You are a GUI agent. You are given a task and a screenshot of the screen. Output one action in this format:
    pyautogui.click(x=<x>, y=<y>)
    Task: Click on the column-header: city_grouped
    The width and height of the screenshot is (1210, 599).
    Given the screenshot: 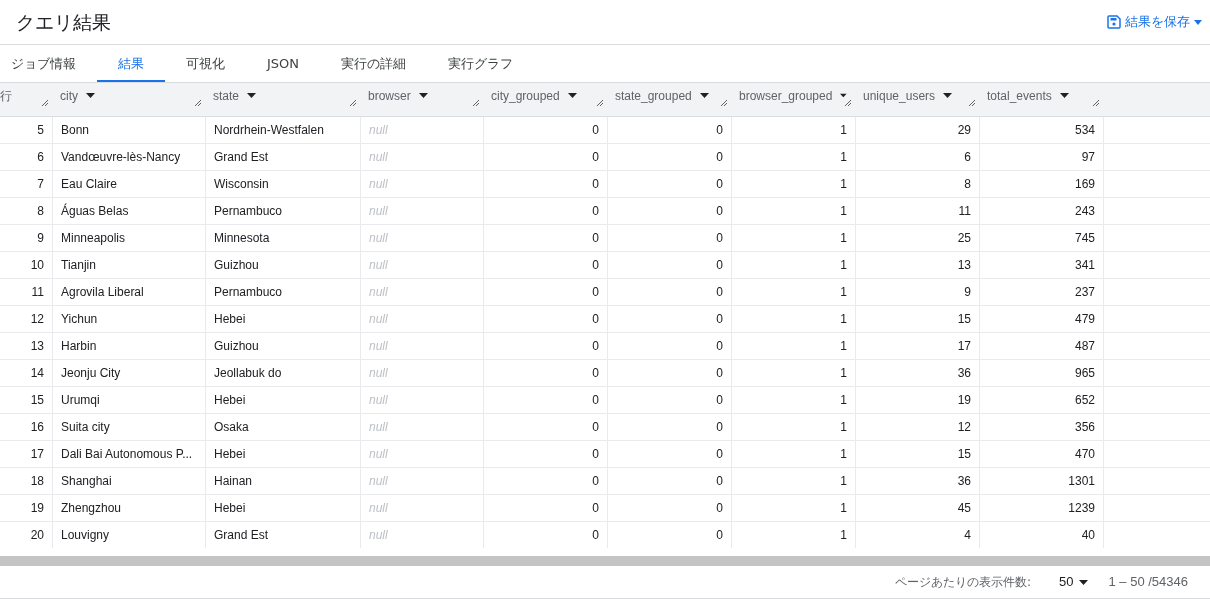 What is the action you would take?
    pyautogui.click(x=525, y=95)
    